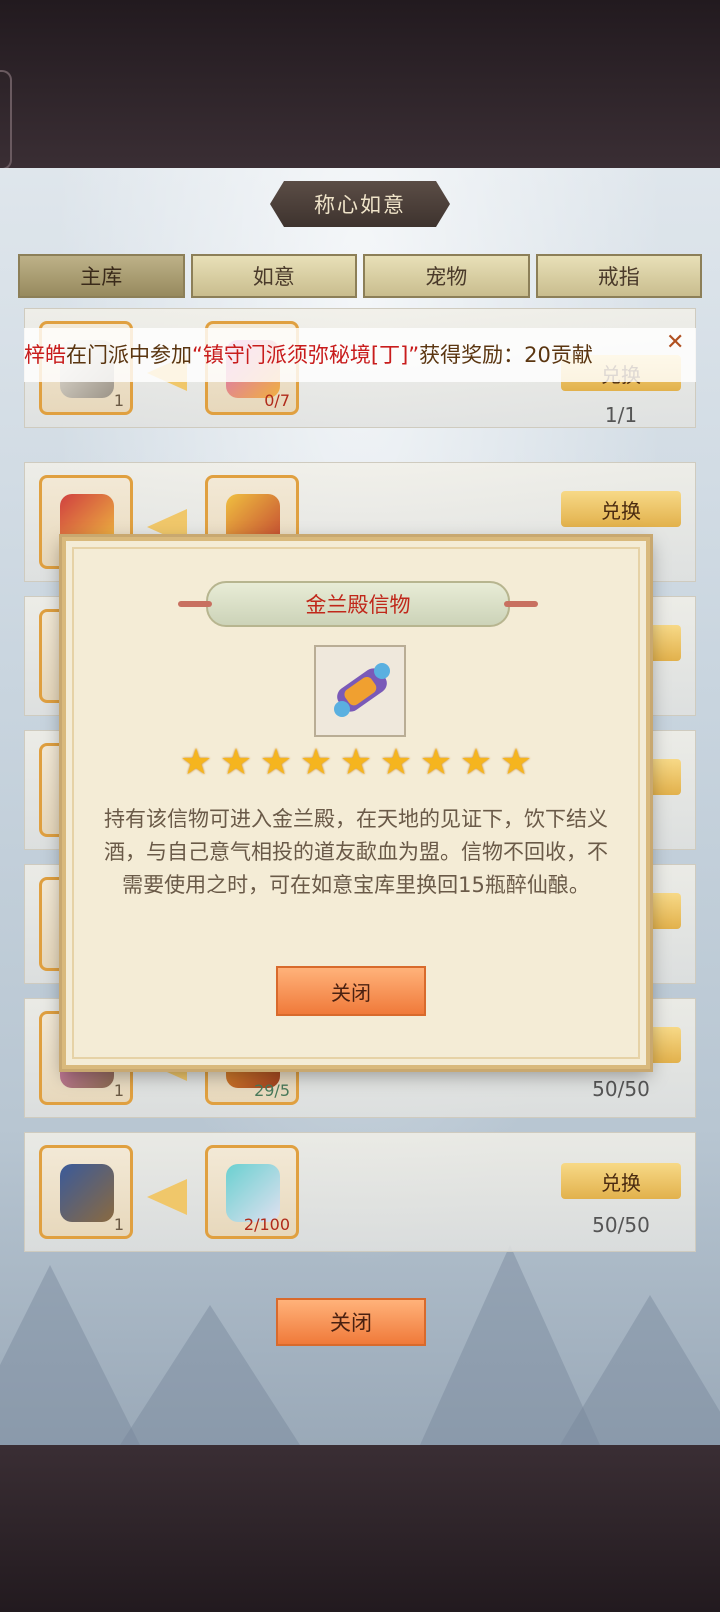 This screenshot has height=1612, width=720. What do you see at coordinates (675, 342) in the screenshot?
I see `close-icon: ✕` at bounding box center [675, 342].